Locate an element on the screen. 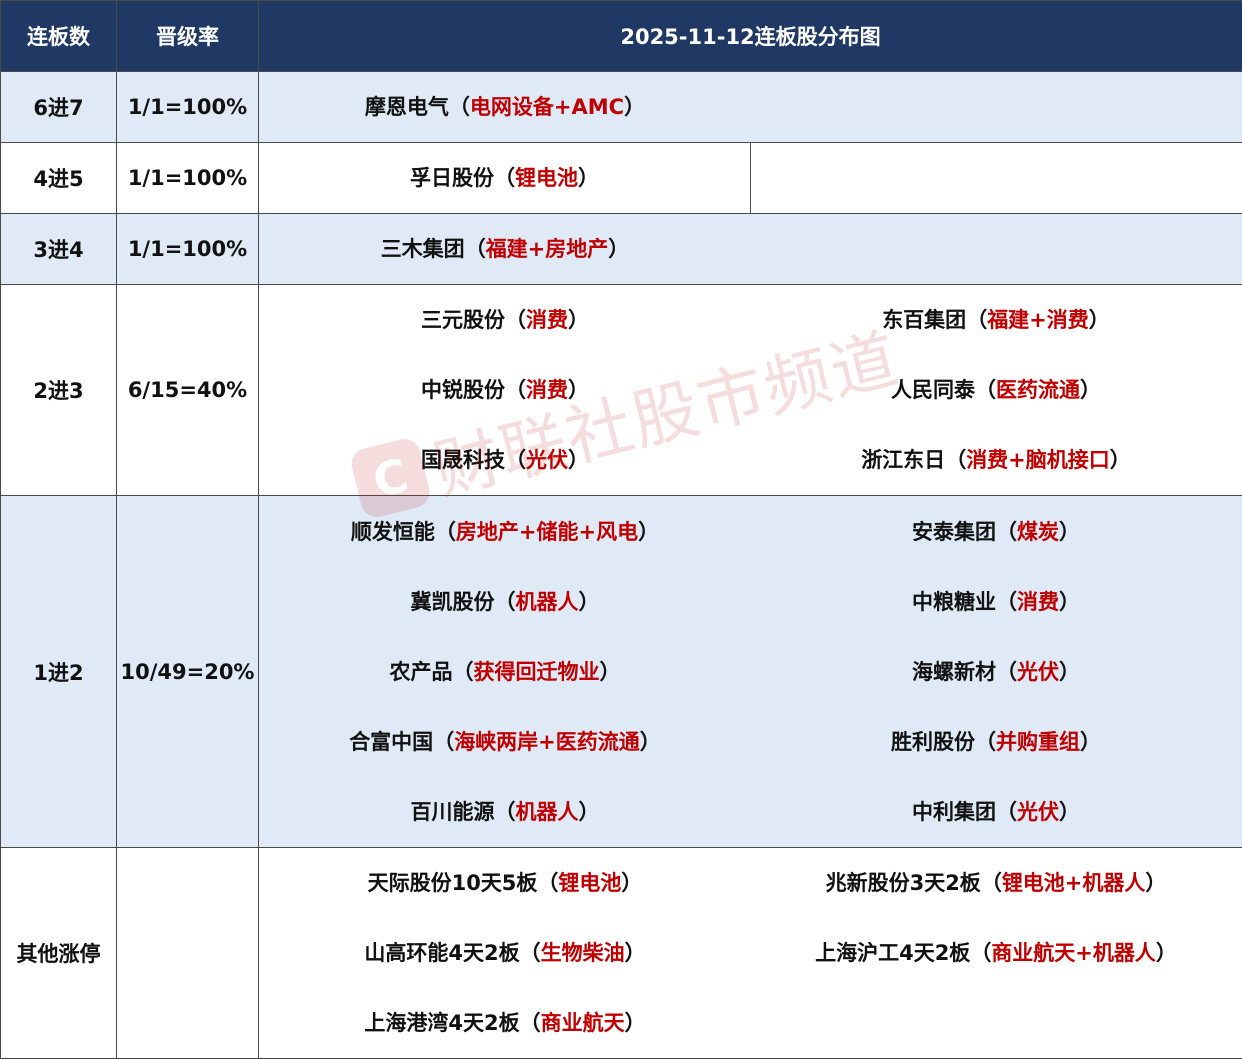  level-cell: 1进2 is located at coordinates (59, 672).